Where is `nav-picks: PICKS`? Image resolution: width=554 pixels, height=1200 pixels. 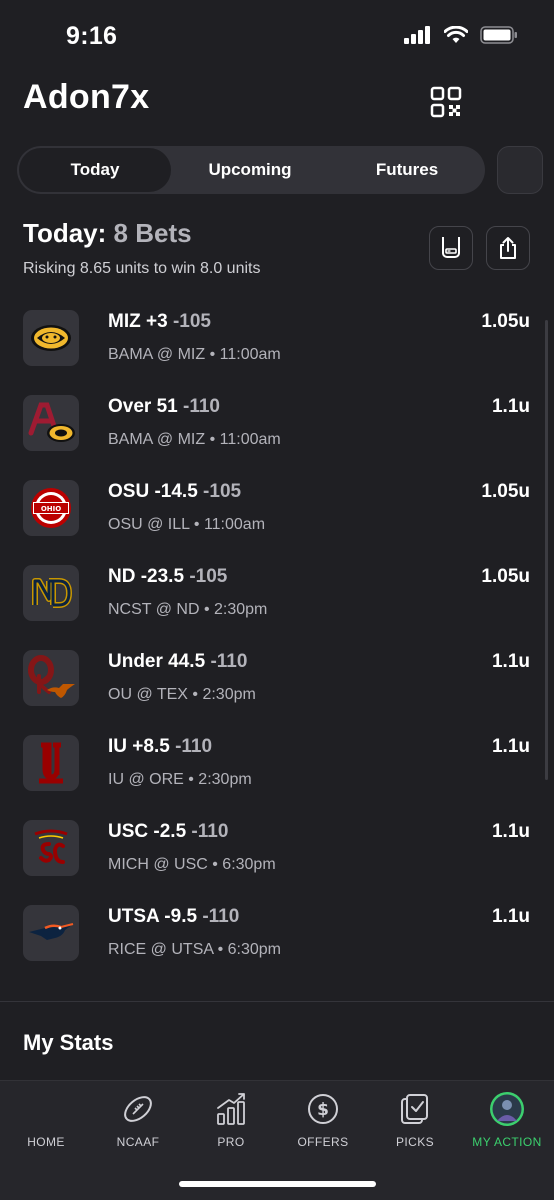
nav-picks: PICKS is located at coordinates (415, 1119).